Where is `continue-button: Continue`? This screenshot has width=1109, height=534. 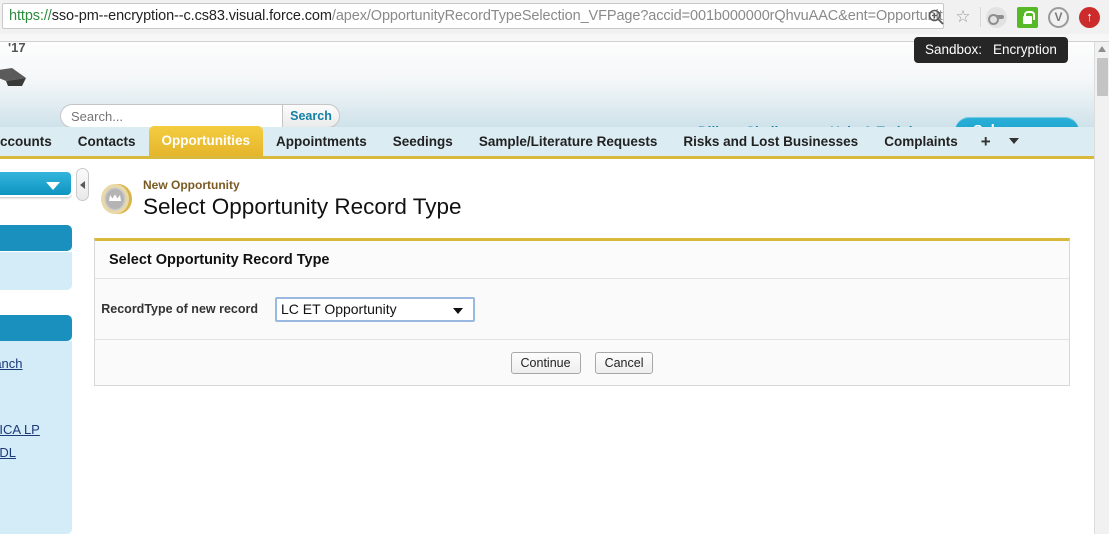 continue-button: Continue is located at coordinates (545, 362).